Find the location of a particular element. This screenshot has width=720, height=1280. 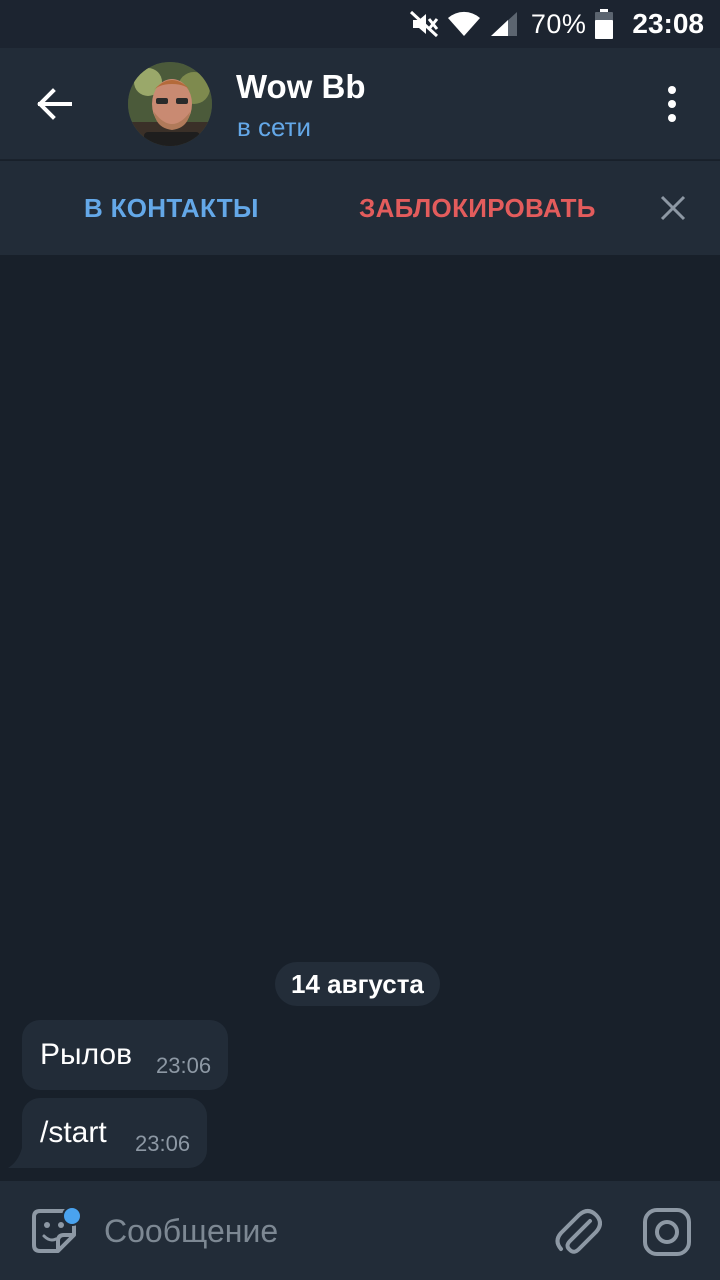

message-input-bar is located at coordinates (360, 1230).